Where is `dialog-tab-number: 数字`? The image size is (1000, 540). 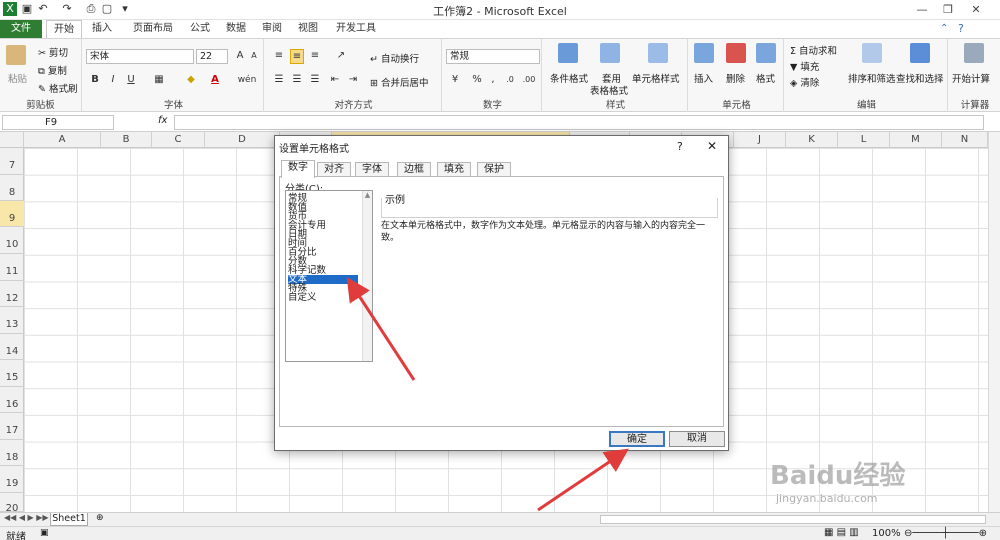
dialog-tab-number: 数字 is located at coordinates (298, 169).